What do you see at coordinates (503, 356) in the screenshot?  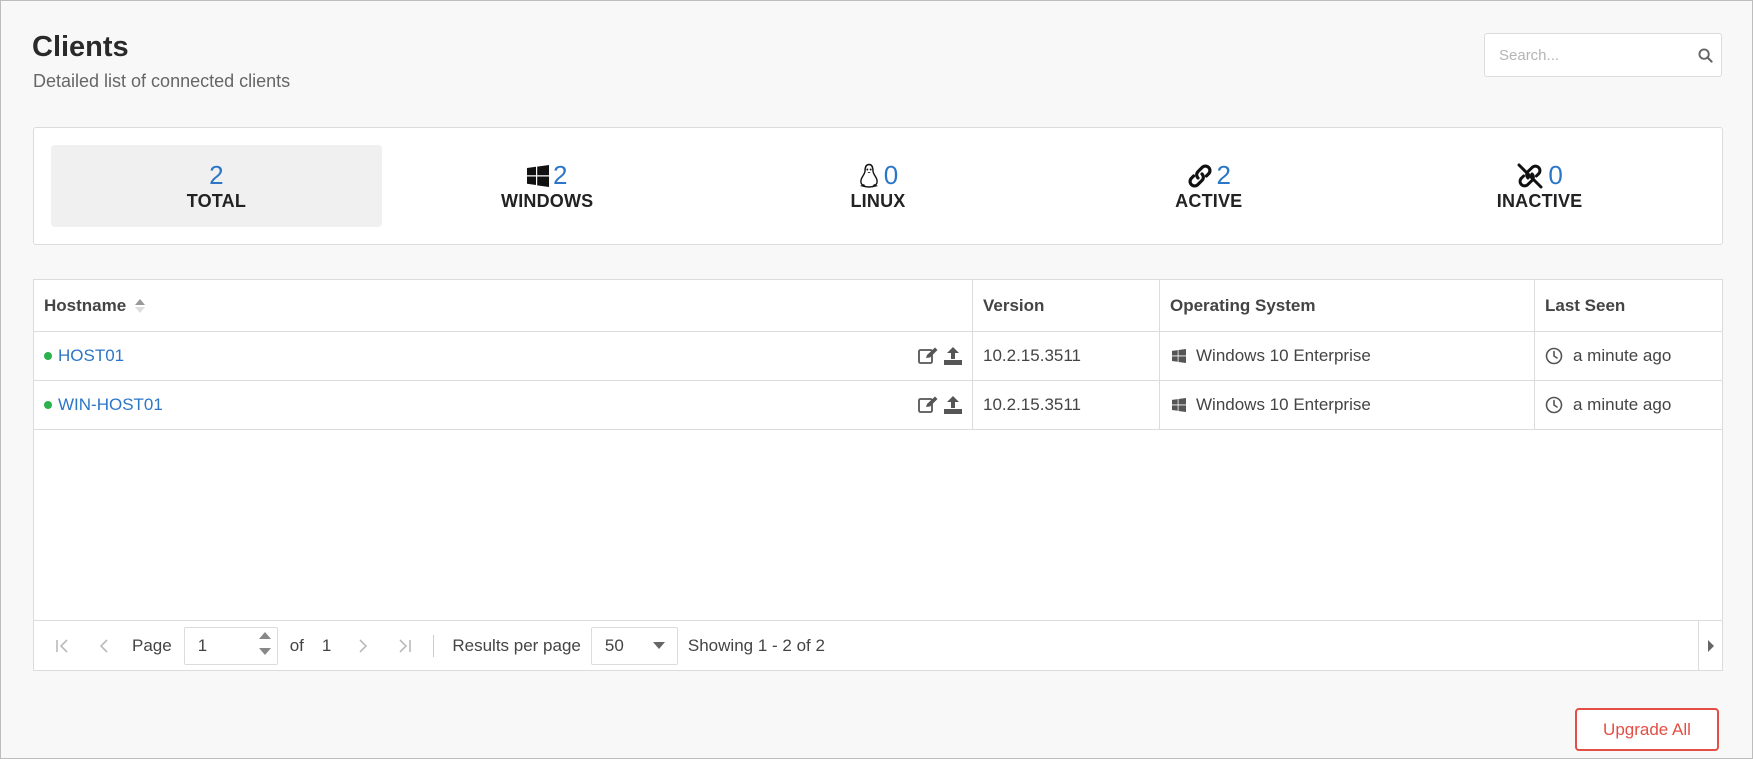 I see `hostname-cell: HOST01` at bounding box center [503, 356].